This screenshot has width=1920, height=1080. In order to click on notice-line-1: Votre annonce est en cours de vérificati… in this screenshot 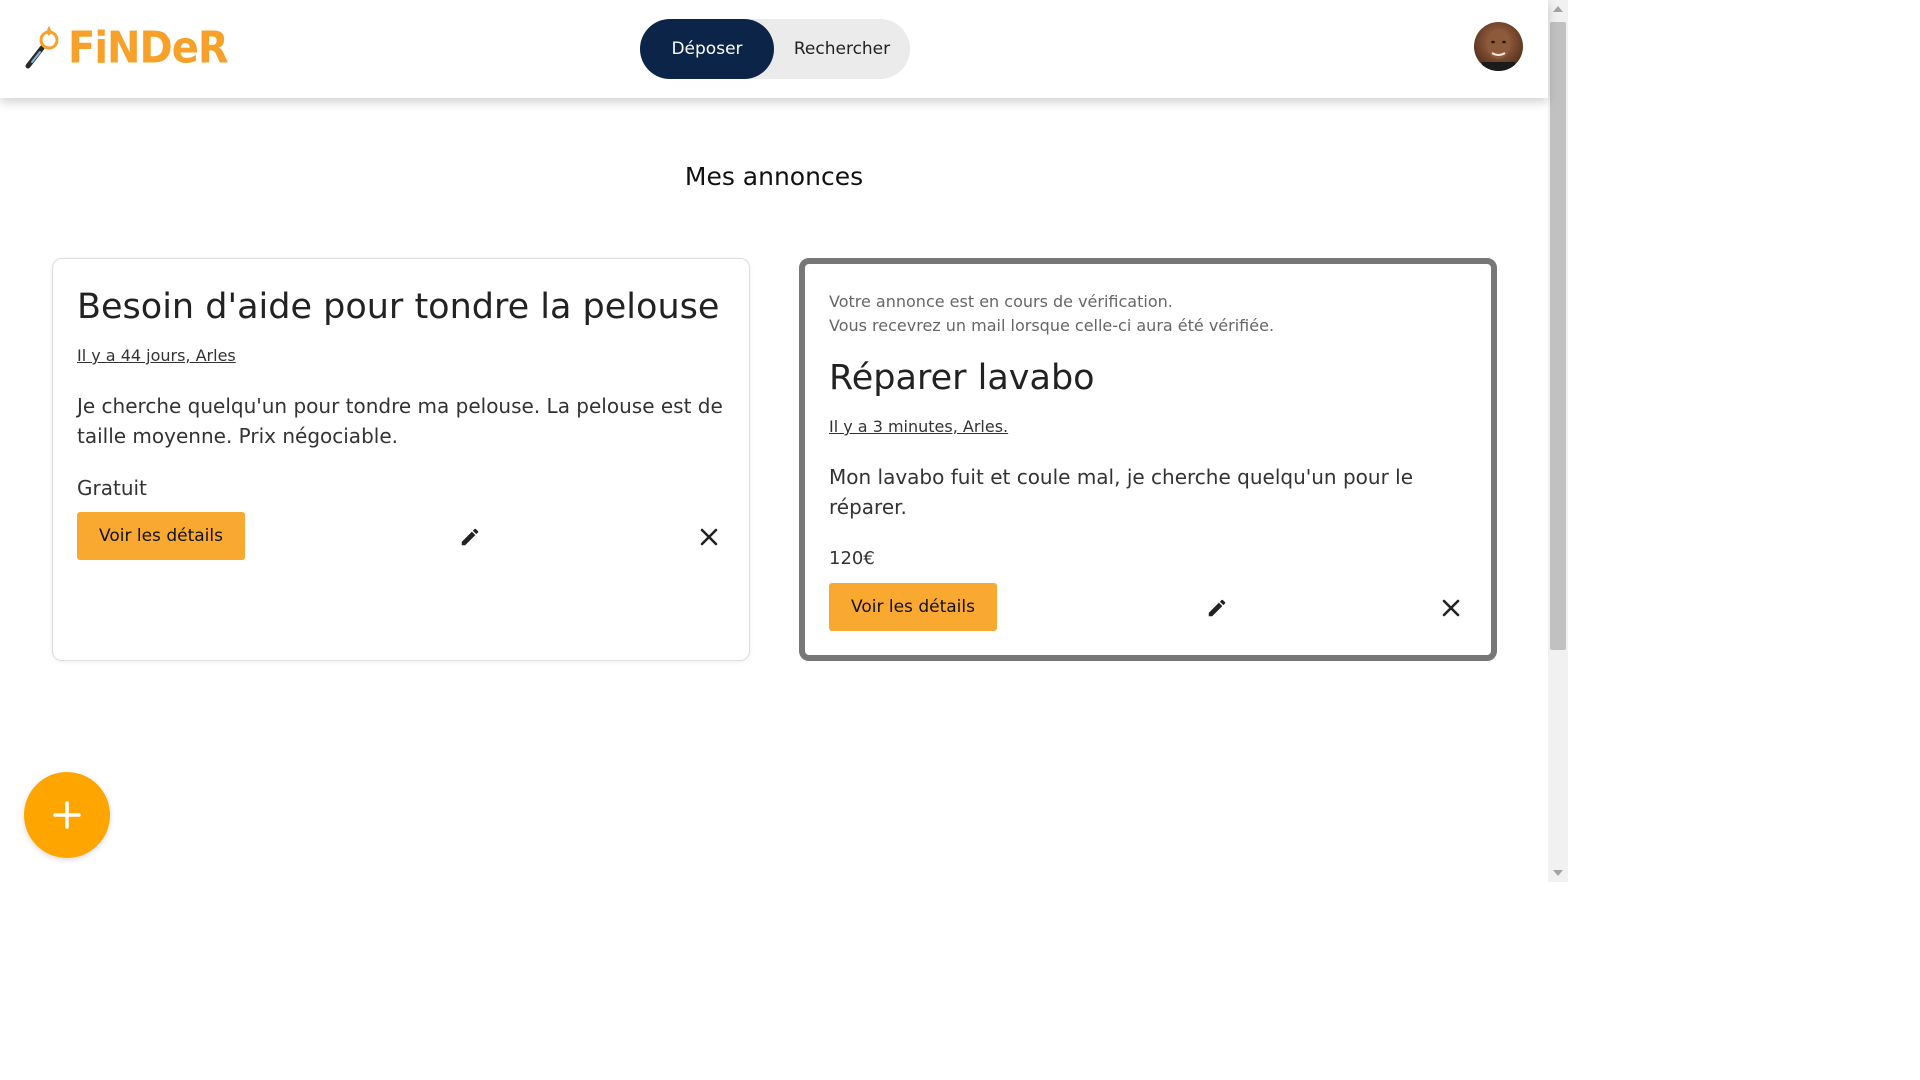, I will do `click(1001, 301)`.